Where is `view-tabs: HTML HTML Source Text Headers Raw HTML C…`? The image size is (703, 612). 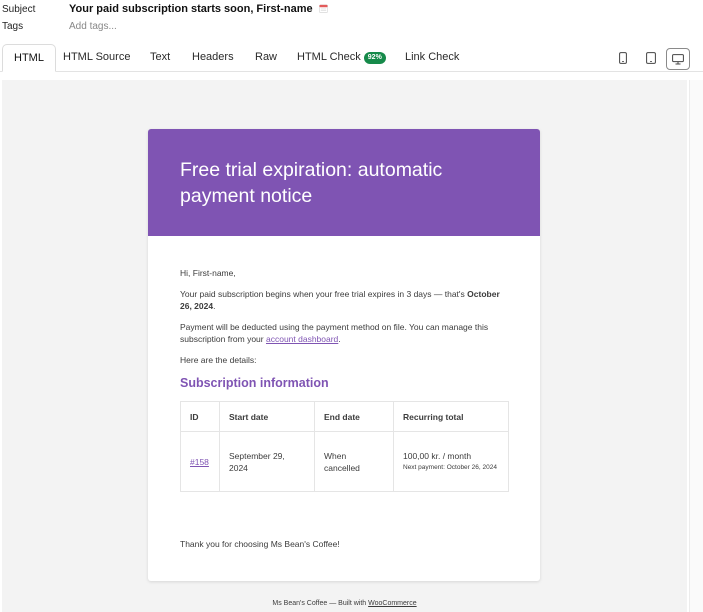
view-tabs: HTML HTML Source Text Headers Raw HTML C… is located at coordinates (351, 57).